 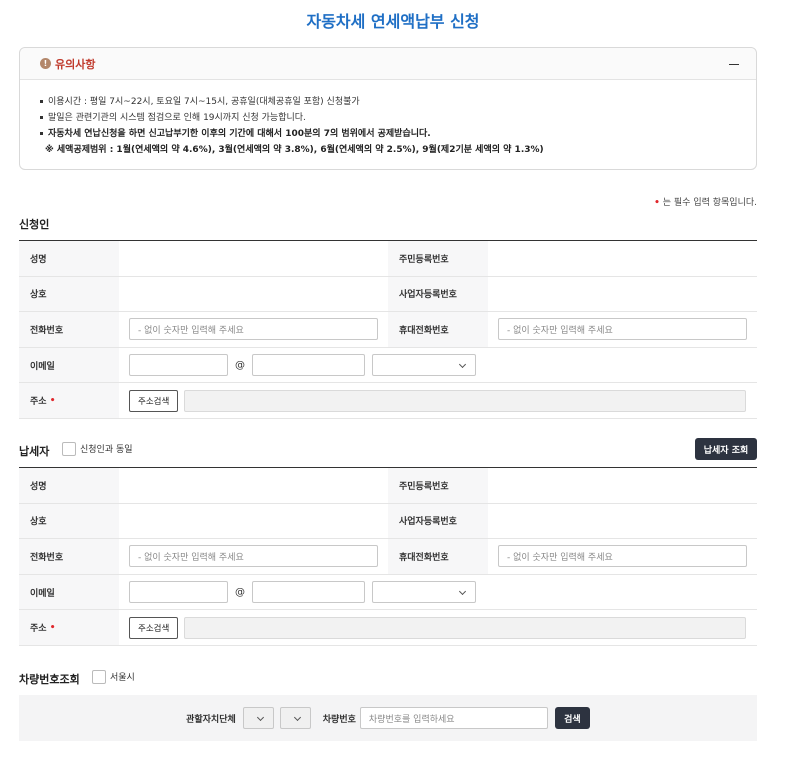 What do you see at coordinates (572, 718) in the screenshot?
I see `vehicle-search-button: 검색` at bounding box center [572, 718].